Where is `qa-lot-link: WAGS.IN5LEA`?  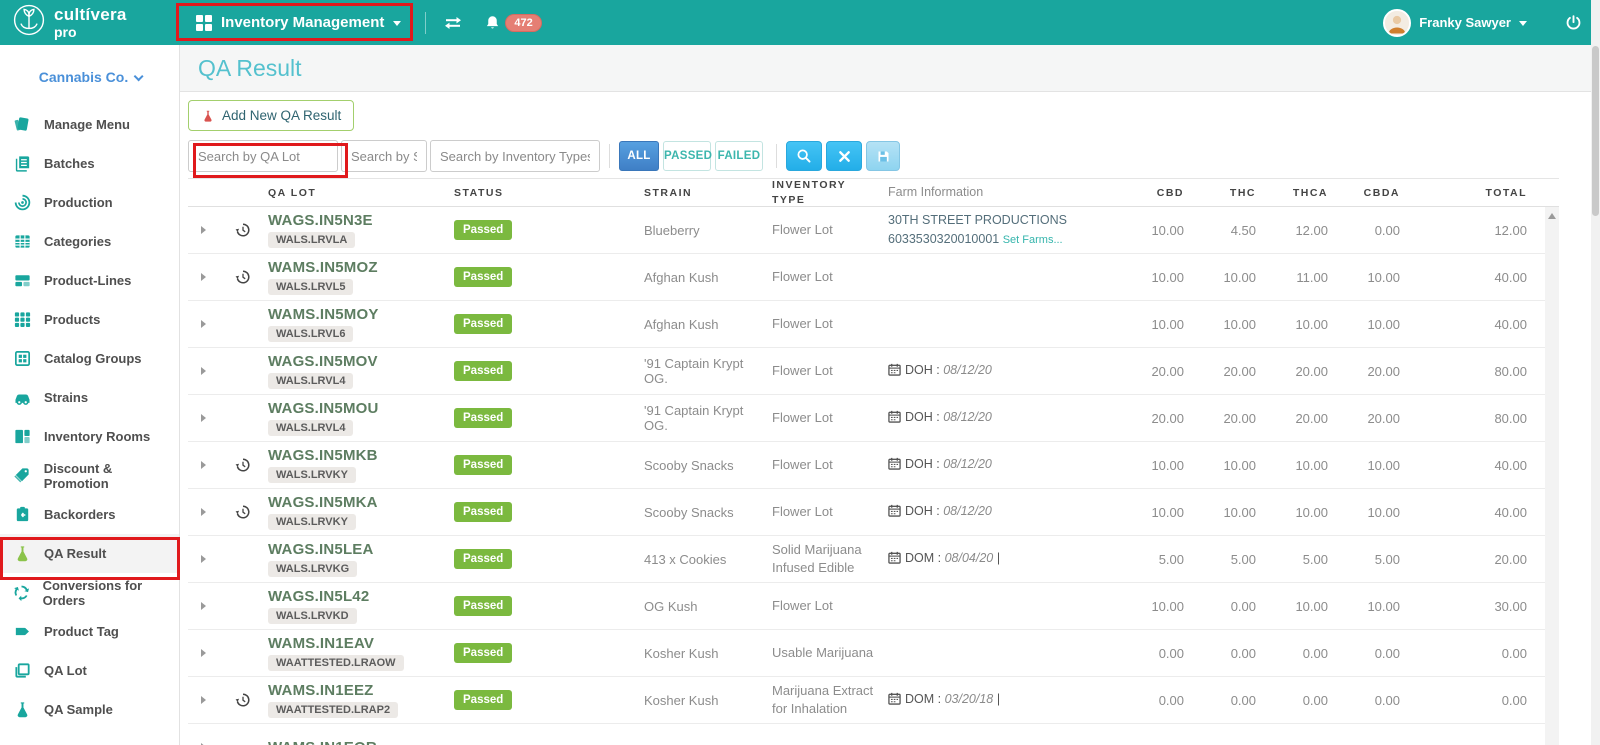
qa-lot-link: WAGS.IN5LEA is located at coordinates (321, 549).